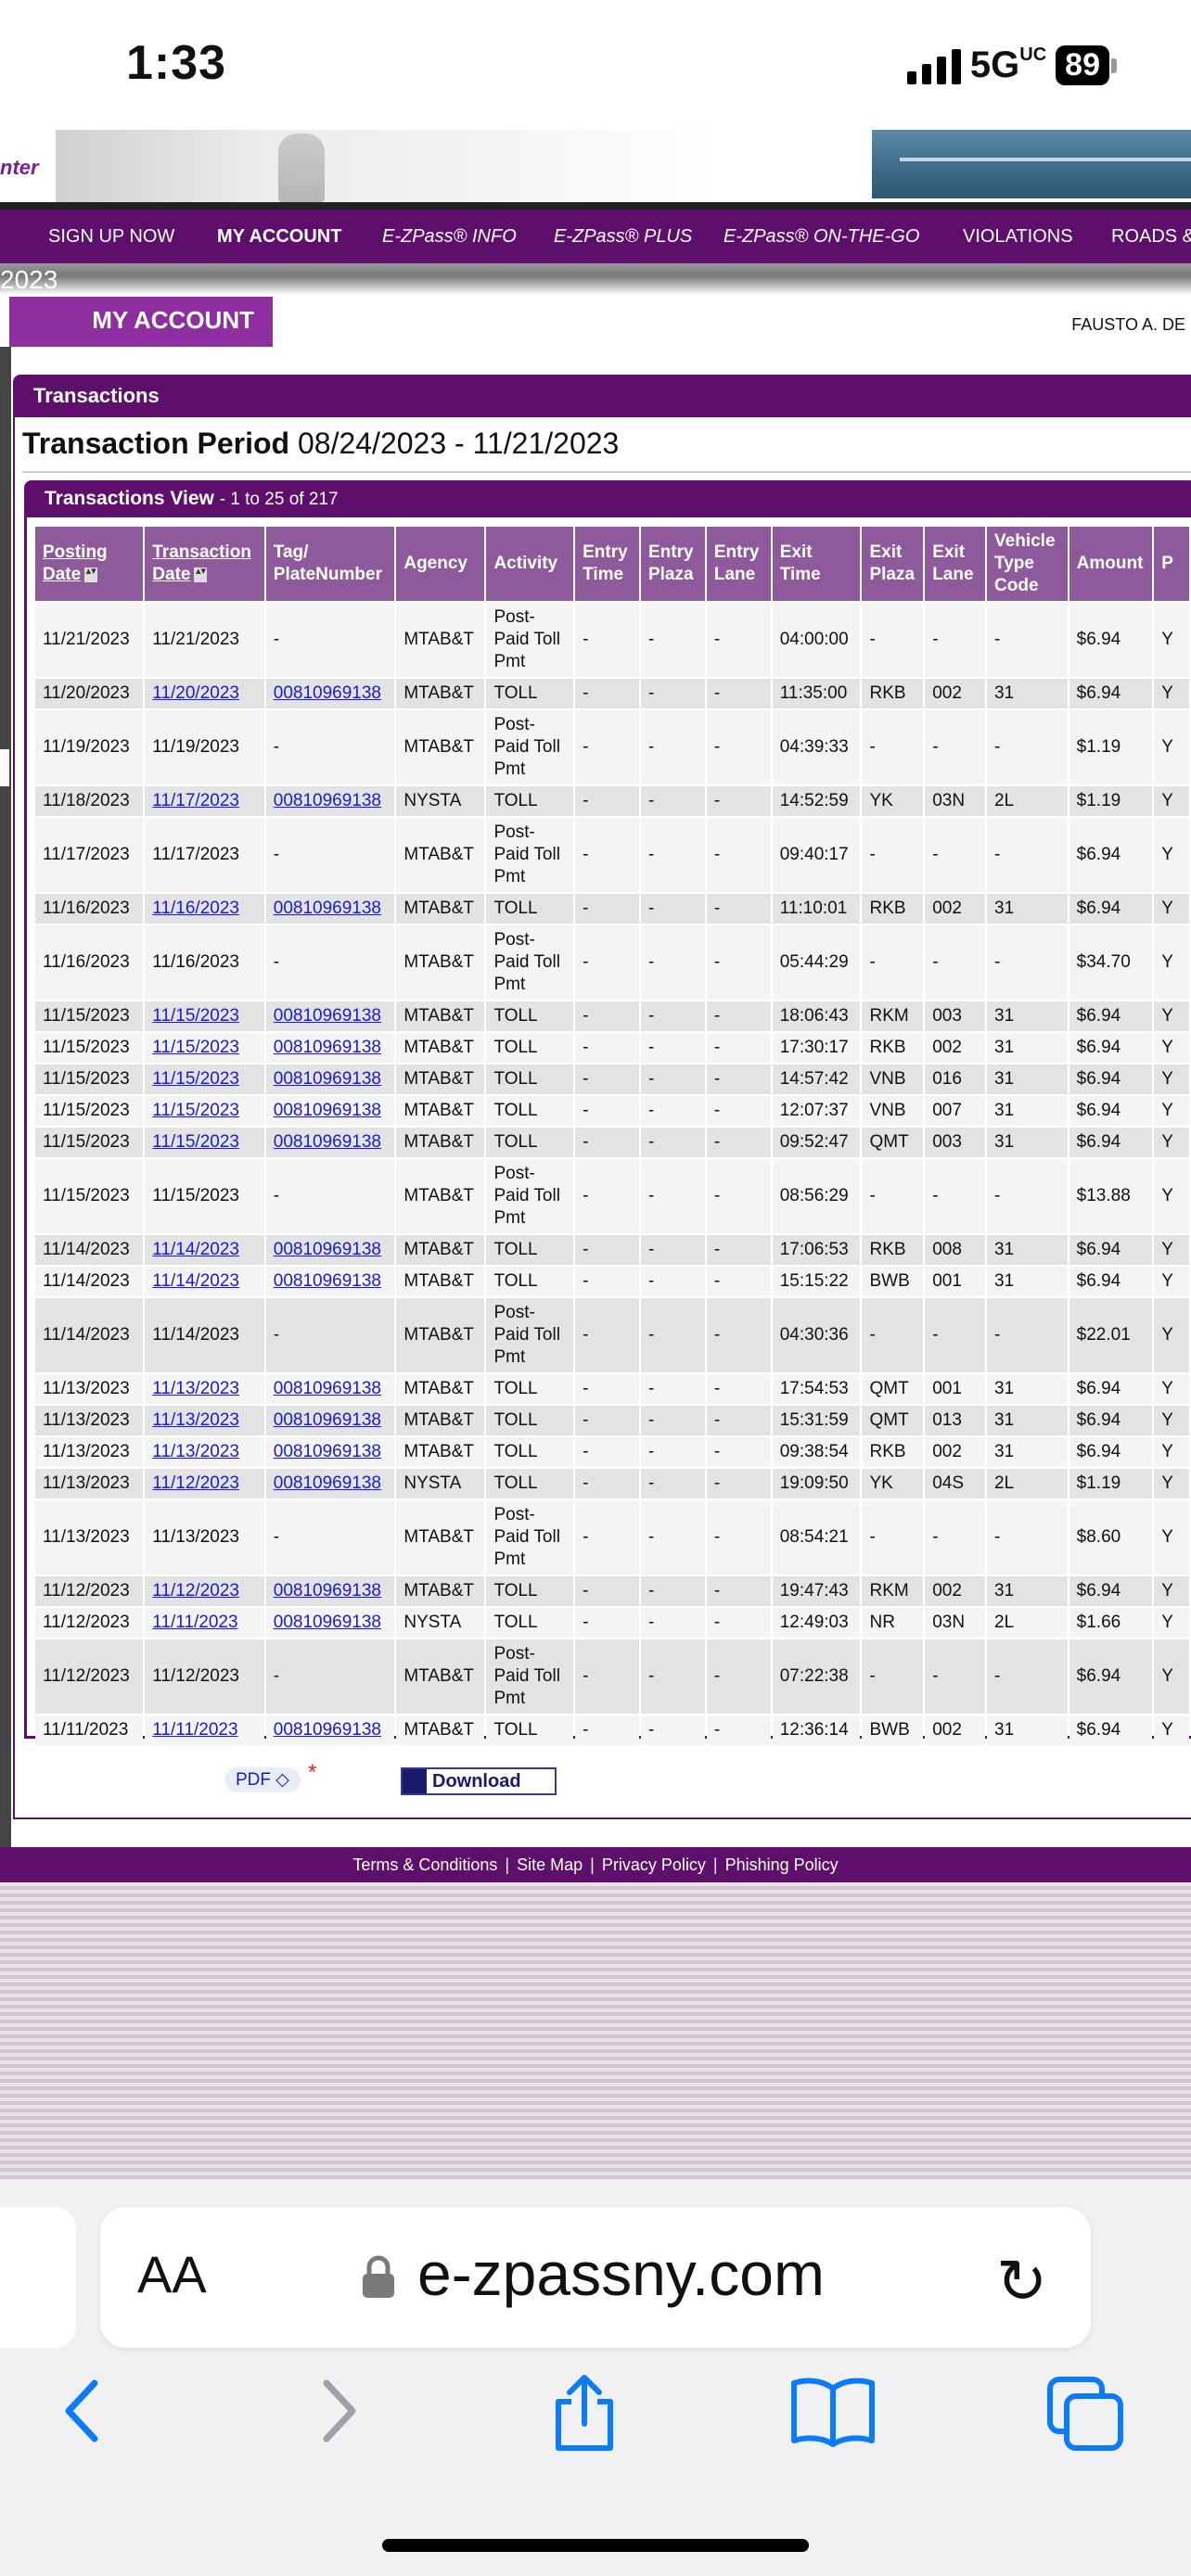  I want to click on format-select: PDF ◇, so click(262, 1780).